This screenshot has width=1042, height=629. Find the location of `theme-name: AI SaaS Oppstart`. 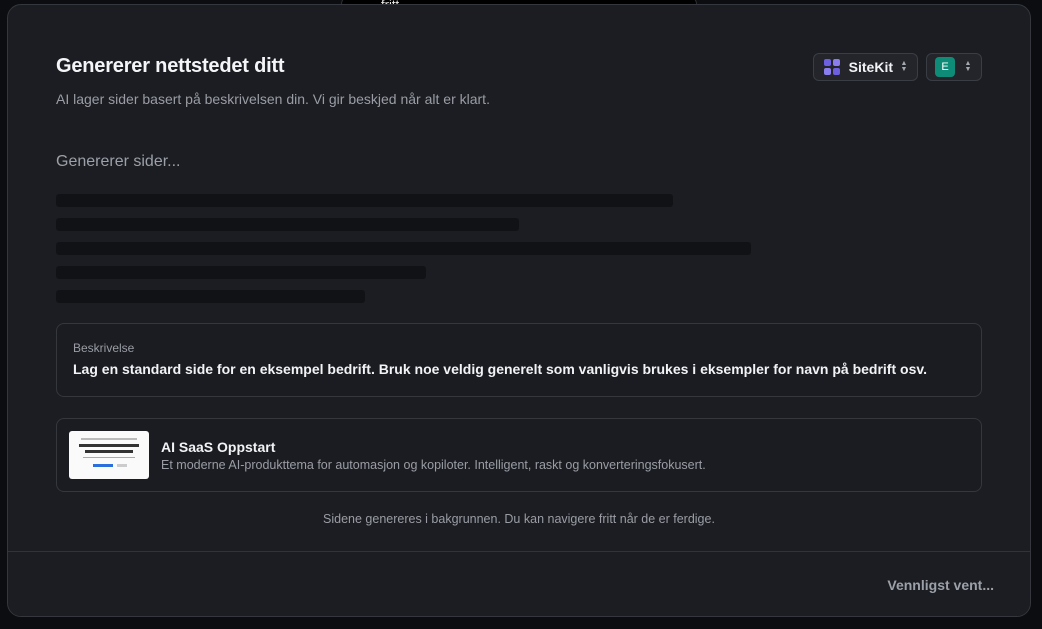

theme-name: AI SaaS Oppstart is located at coordinates (218, 447).